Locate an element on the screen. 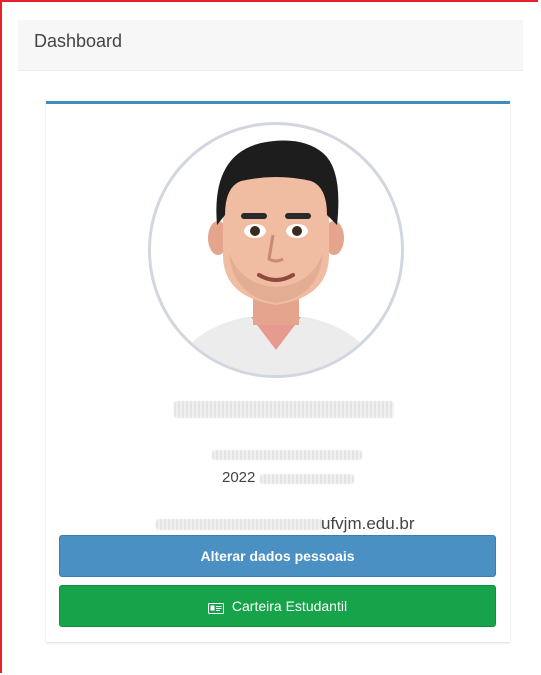  edit-personal-data-button: Alterar dados pessoais is located at coordinates (277, 556).